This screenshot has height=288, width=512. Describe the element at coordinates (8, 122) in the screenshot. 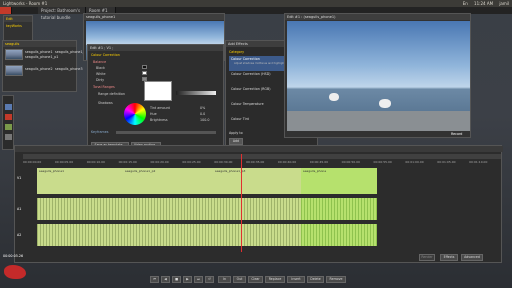

I see `tools-strip` at that location.